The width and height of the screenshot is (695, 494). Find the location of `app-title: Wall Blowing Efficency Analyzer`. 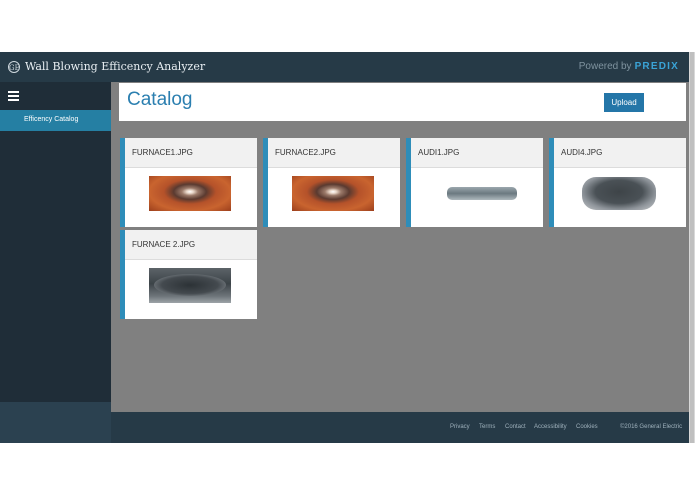

app-title: Wall Blowing Efficency Analyzer is located at coordinates (115, 66).